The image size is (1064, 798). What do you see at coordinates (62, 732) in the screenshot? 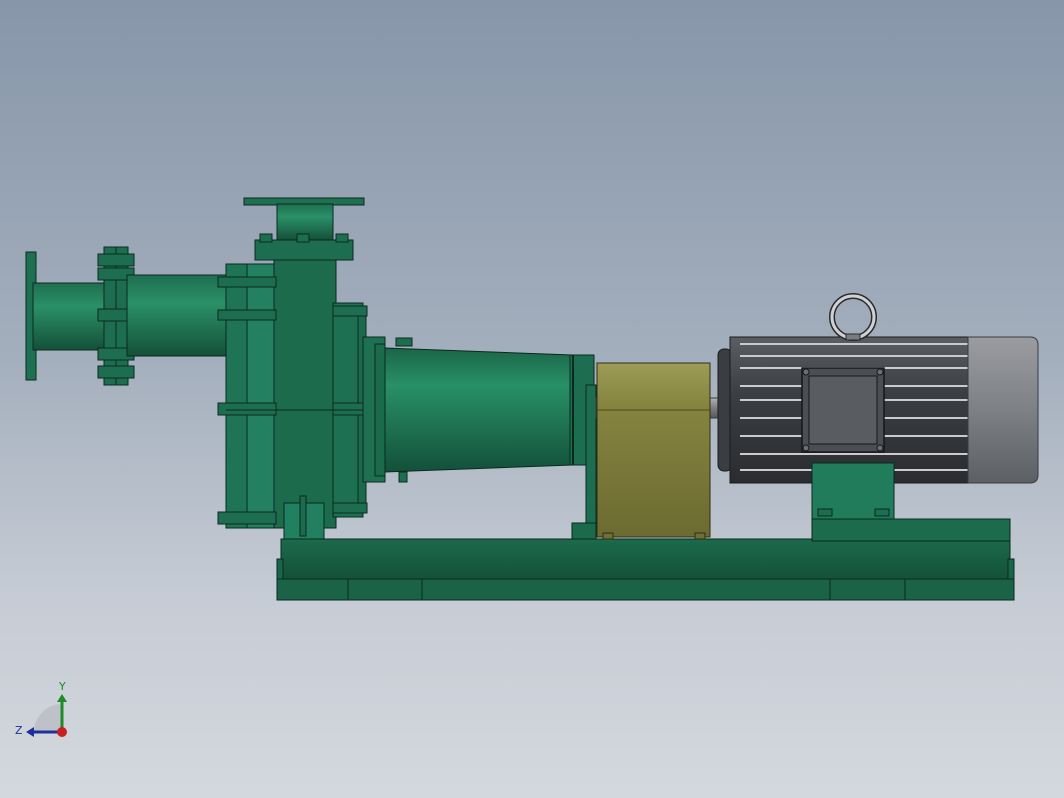
I see `x-axis-origin-icon` at bounding box center [62, 732].